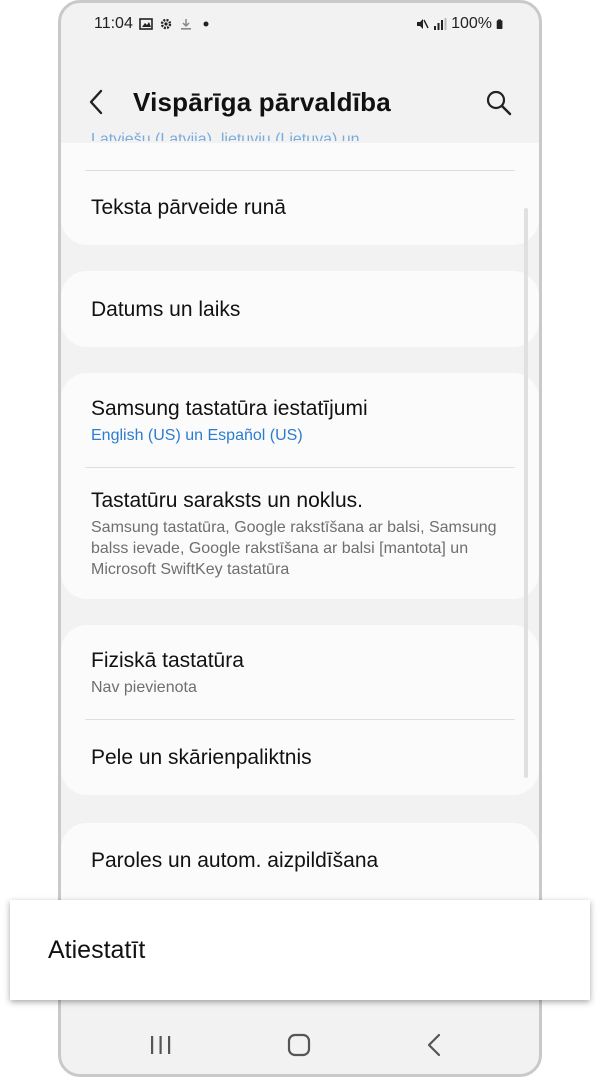 This screenshot has height=1077, width=600. I want to click on page-title: Vispārīga pārvaldība, so click(262, 102).